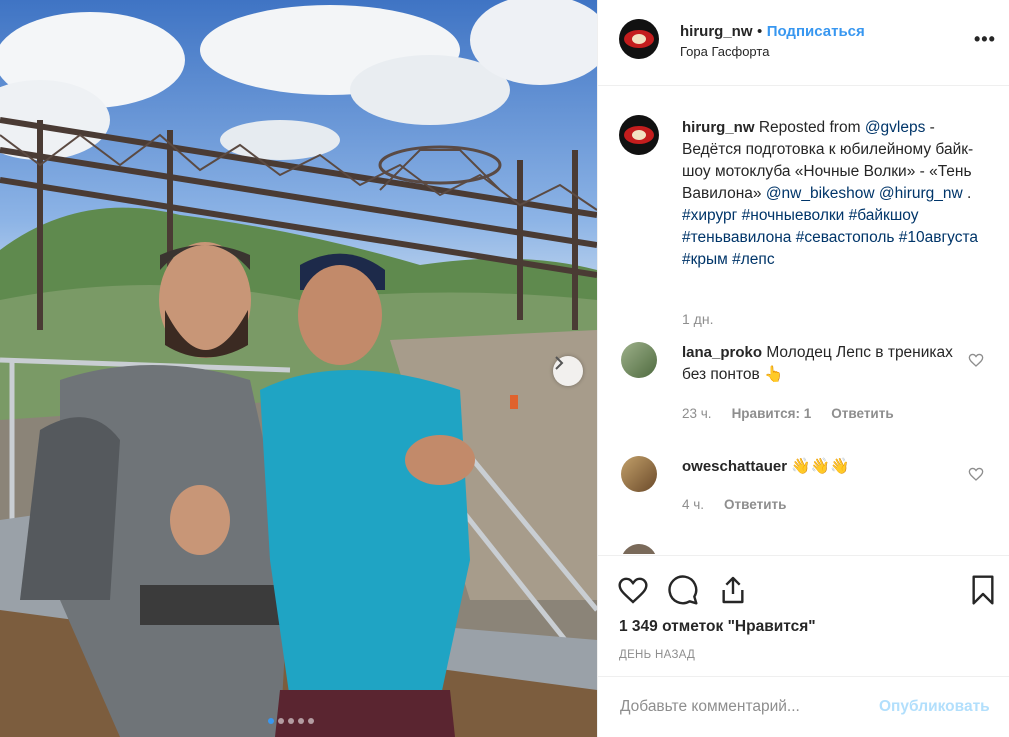 Image resolution: width=1009 pixels, height=737 pixels. What do you see at coordinates (809, 127) in the screenshot?
I see `caption-text: Reposted from` at bounding box center [809, 127].